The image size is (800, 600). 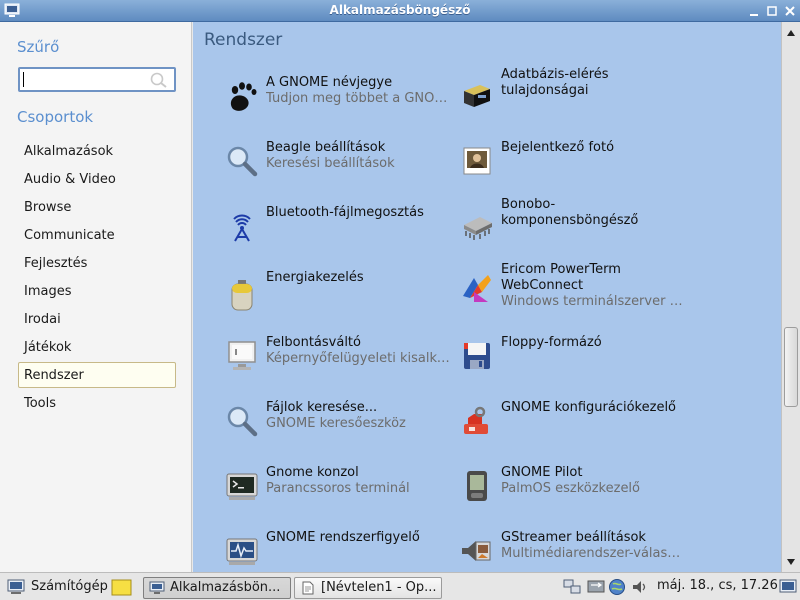 I want to click on group-item-alkalmazasok: Alkalmazások, so click(x=97, y=151).